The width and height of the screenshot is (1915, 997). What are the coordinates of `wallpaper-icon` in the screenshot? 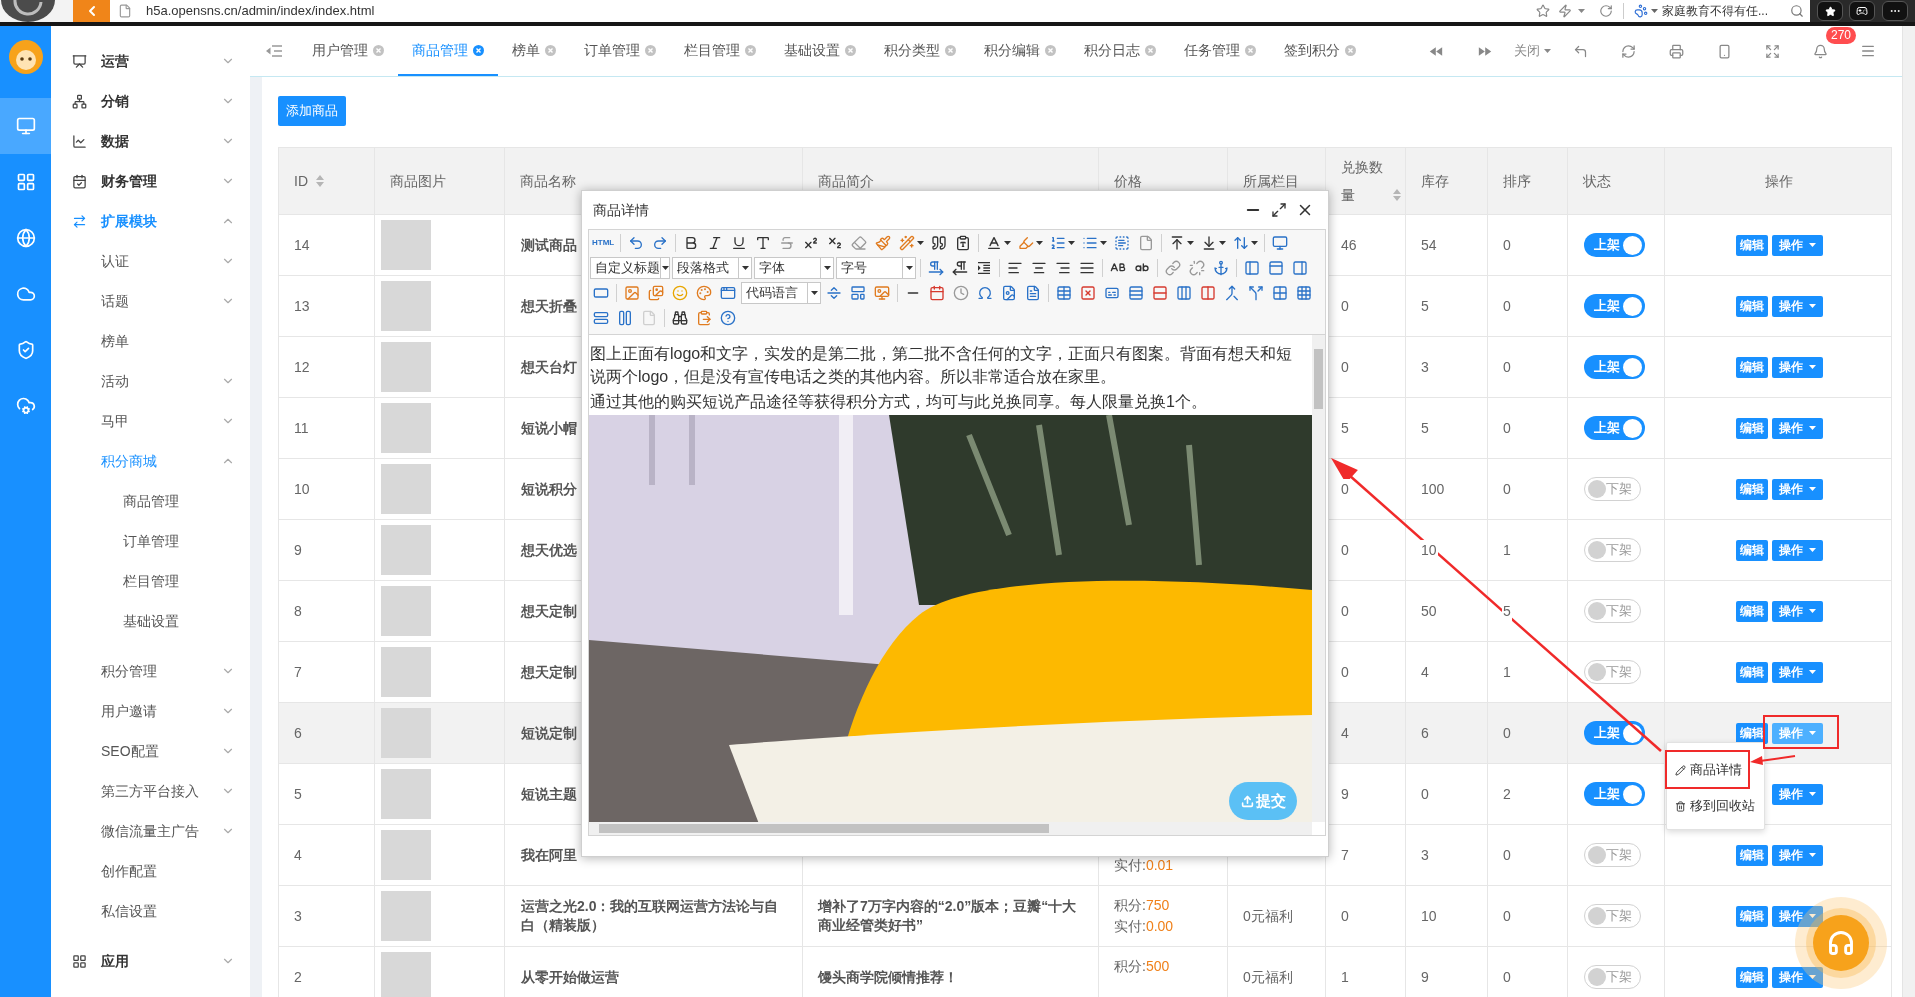 It's located at (882, 292).